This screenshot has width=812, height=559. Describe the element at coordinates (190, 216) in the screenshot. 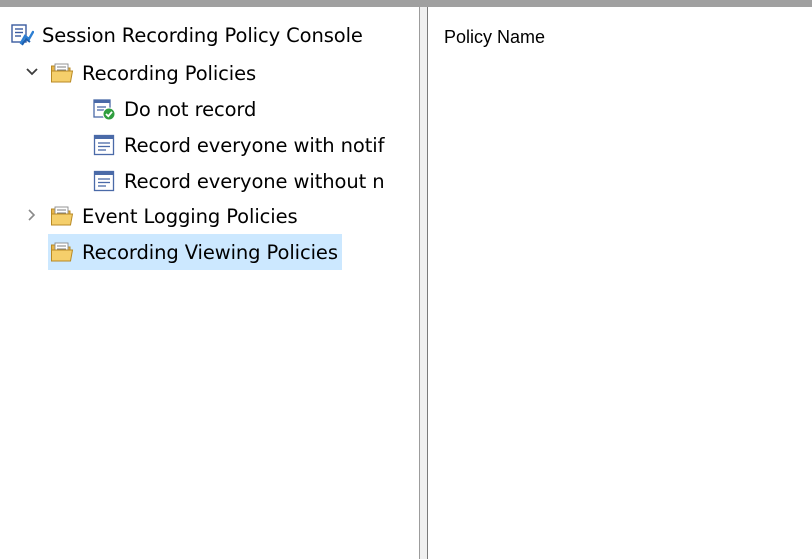

I see `tree-node-label: Event Logging Policies` at that location.